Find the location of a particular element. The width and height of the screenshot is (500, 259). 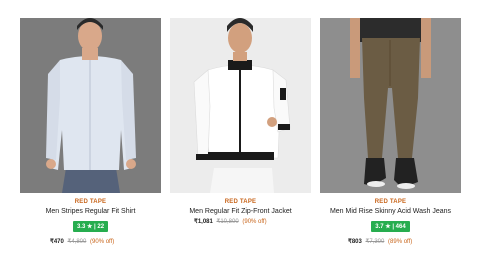

current-price: ₹803 is located at coordinates (355, 242).